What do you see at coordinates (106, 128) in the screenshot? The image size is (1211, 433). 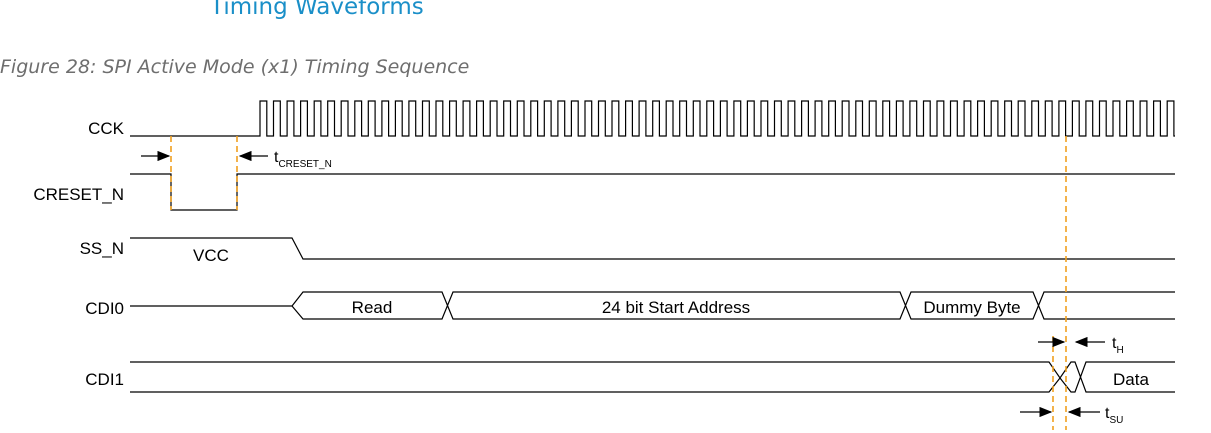 I see `signal-label-cck: CCK` at bounding box center [106, 128].